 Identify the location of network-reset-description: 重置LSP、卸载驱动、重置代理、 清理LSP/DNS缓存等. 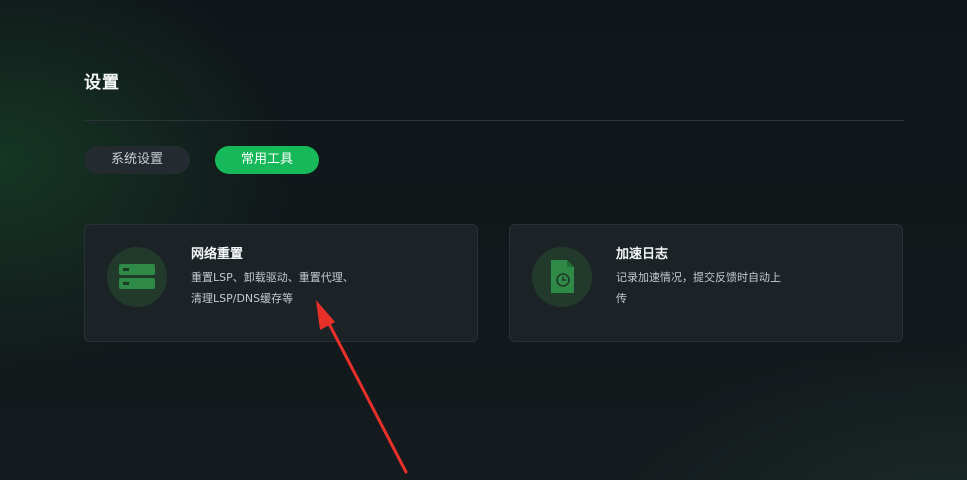
(291, 288).